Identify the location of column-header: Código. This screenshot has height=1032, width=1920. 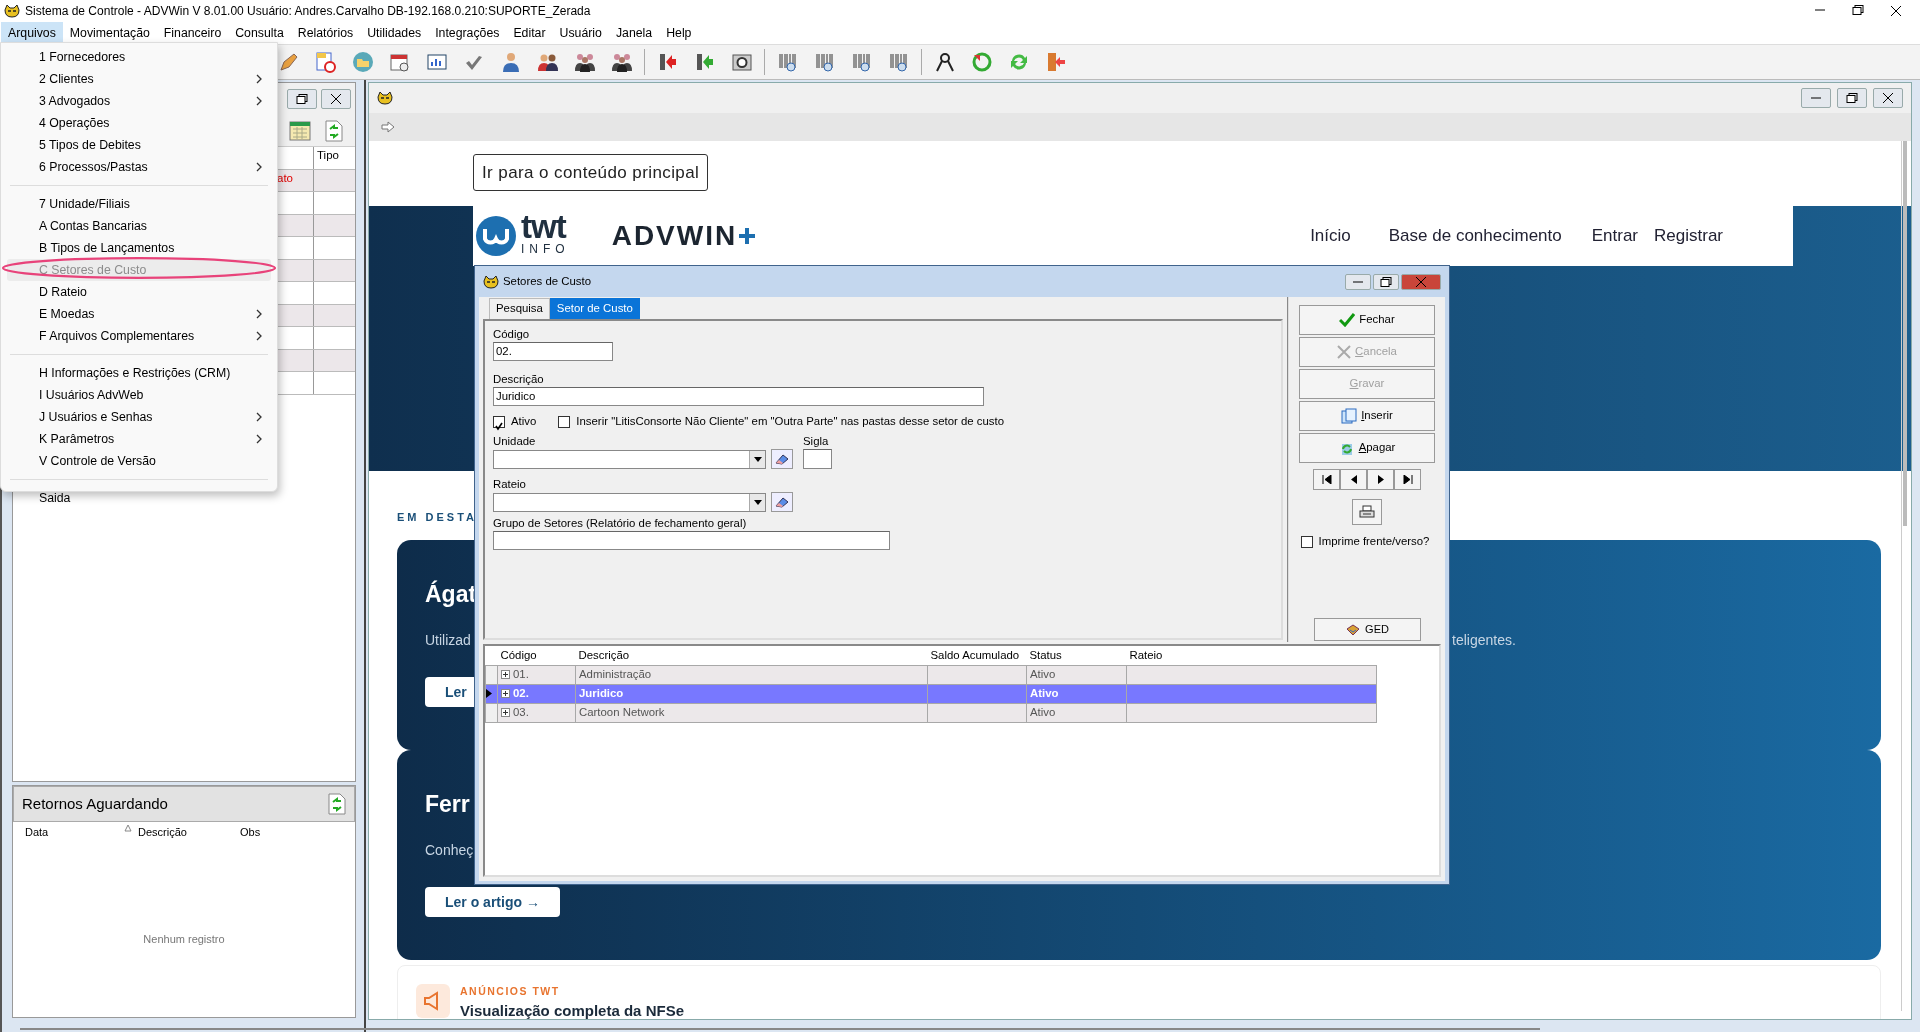
(536, 655).